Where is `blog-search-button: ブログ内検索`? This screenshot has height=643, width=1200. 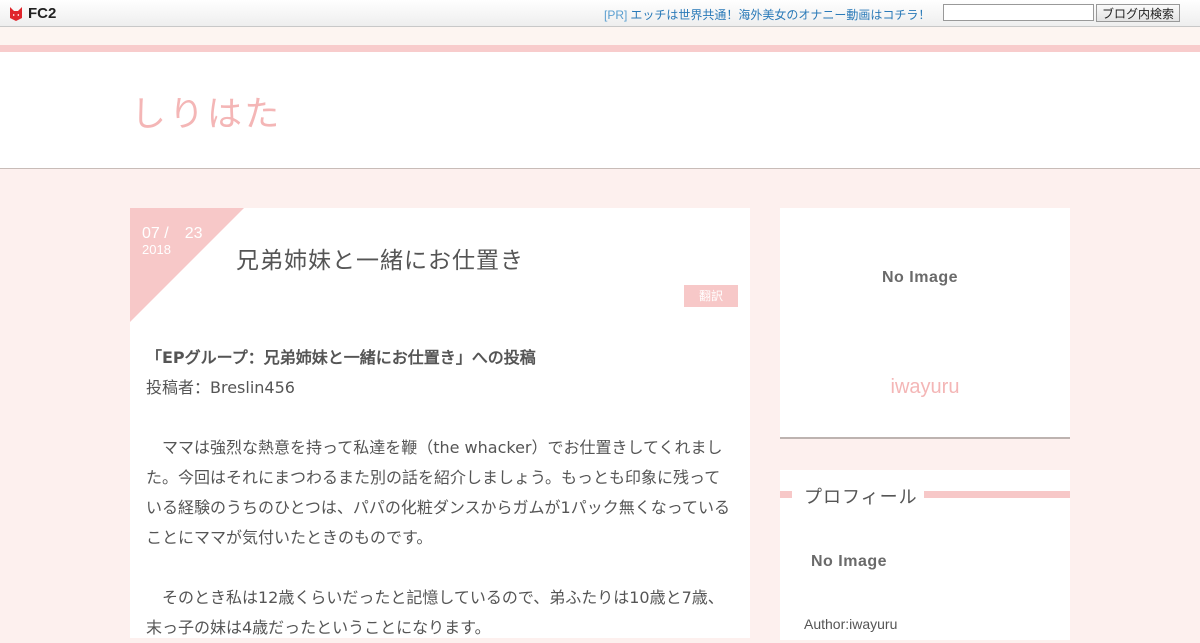
blog-search-button: ブログ内検索 is located at coordinates (1138, 13).